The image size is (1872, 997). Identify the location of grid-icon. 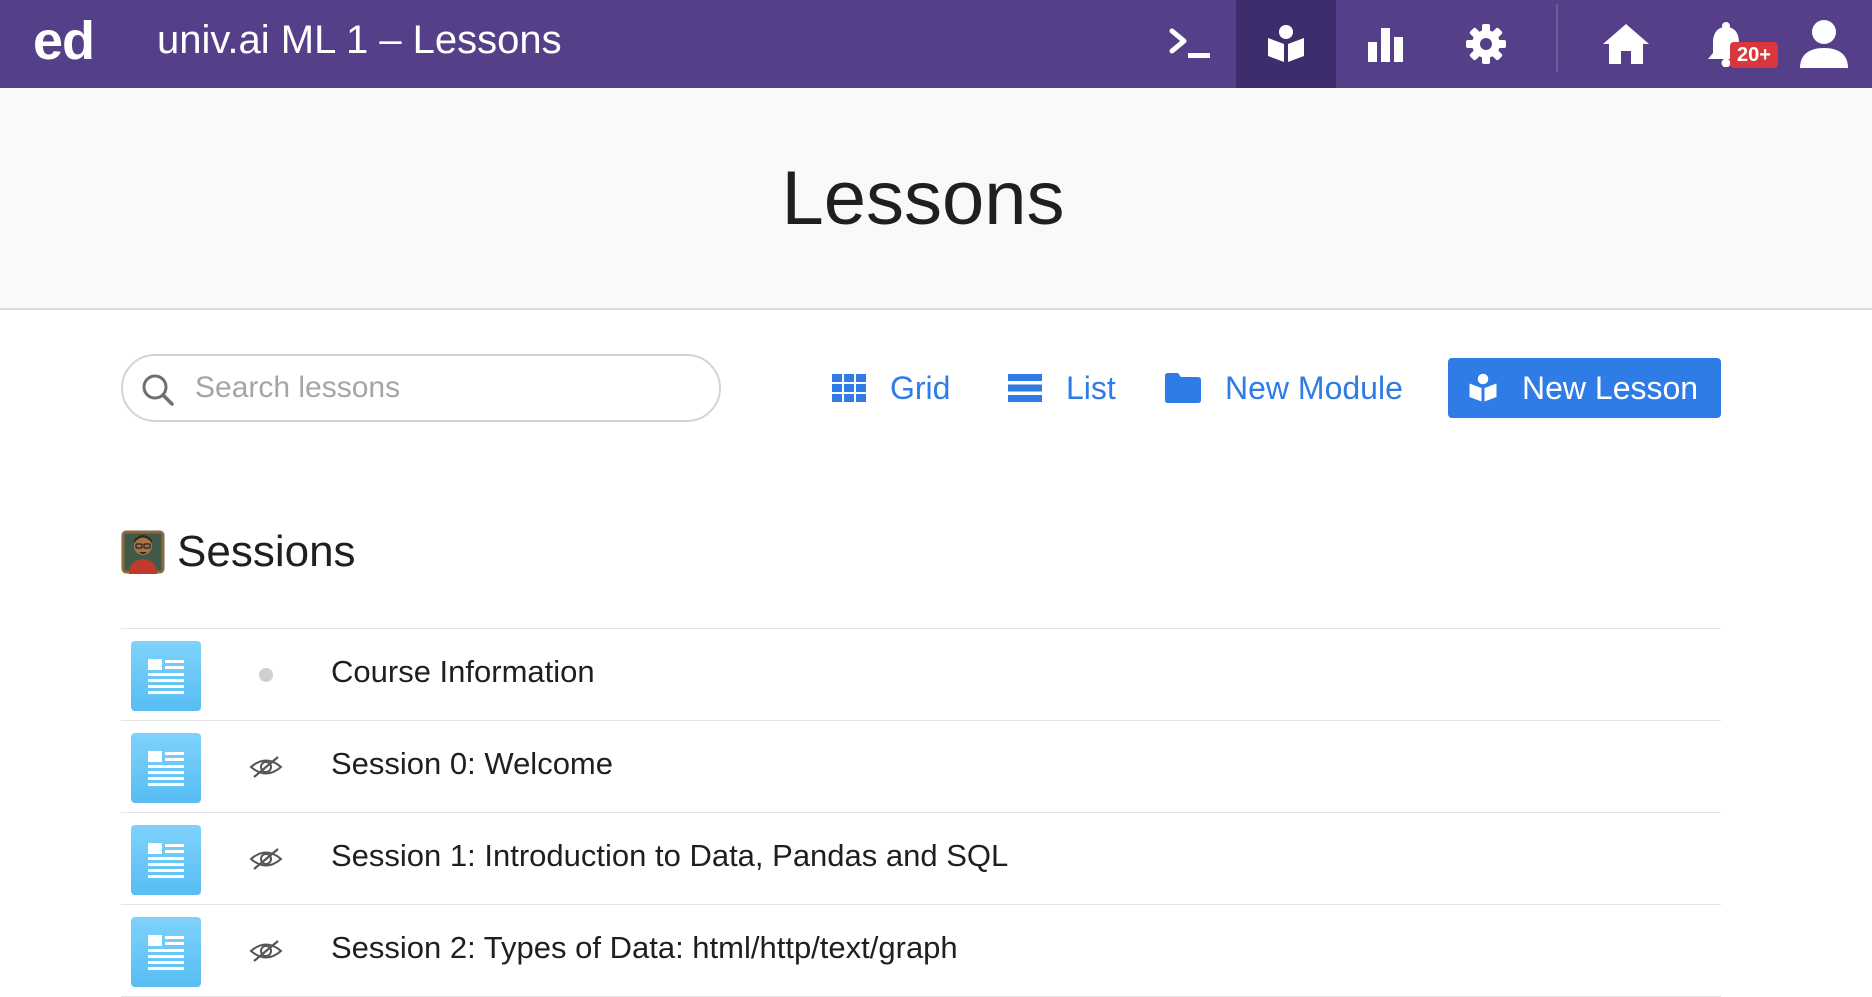
(849, 388).